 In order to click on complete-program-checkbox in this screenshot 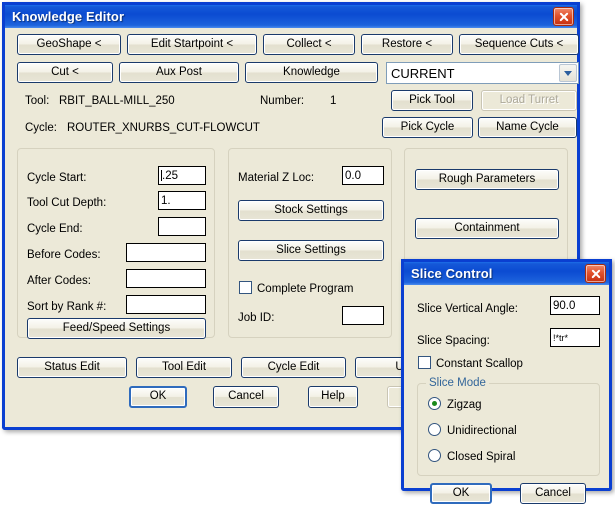, I will do `click(245, 287)`.